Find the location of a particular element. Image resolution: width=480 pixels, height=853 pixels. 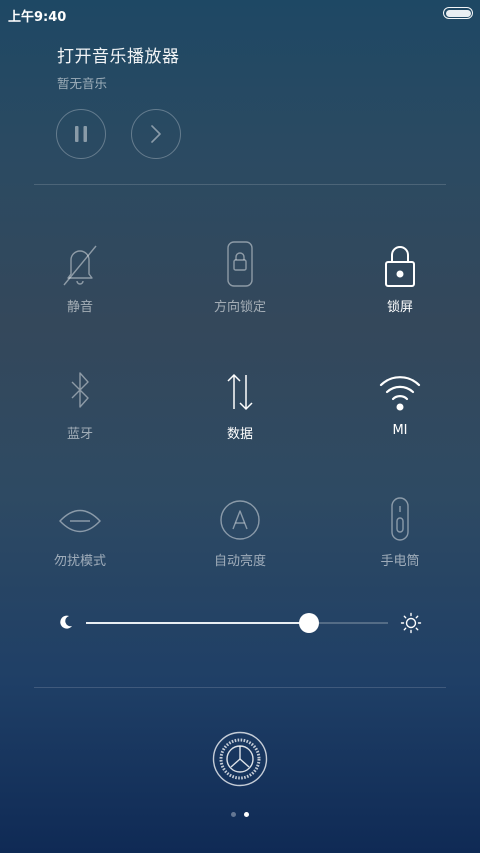

next-button is located at coordinates (156, 134).